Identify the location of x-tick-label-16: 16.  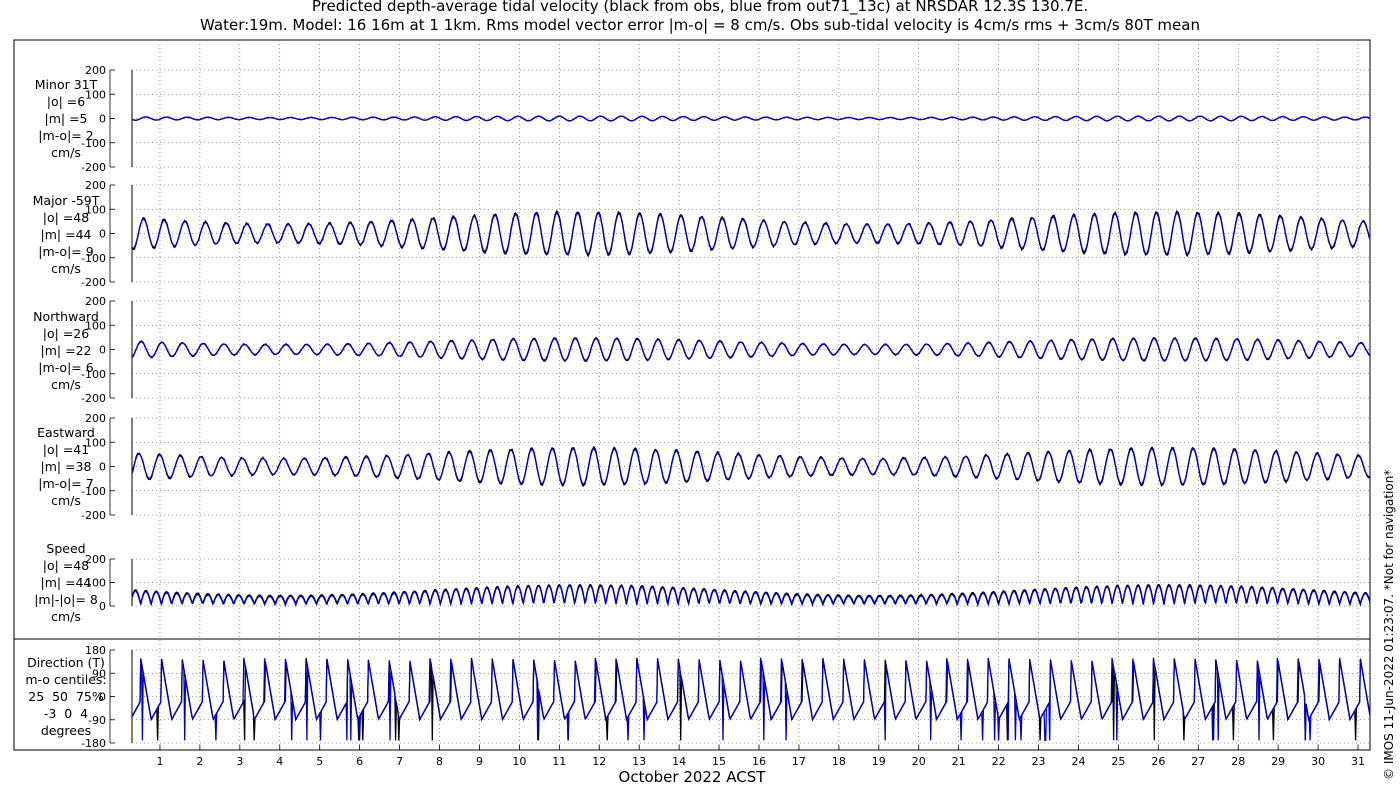
(759, 761).